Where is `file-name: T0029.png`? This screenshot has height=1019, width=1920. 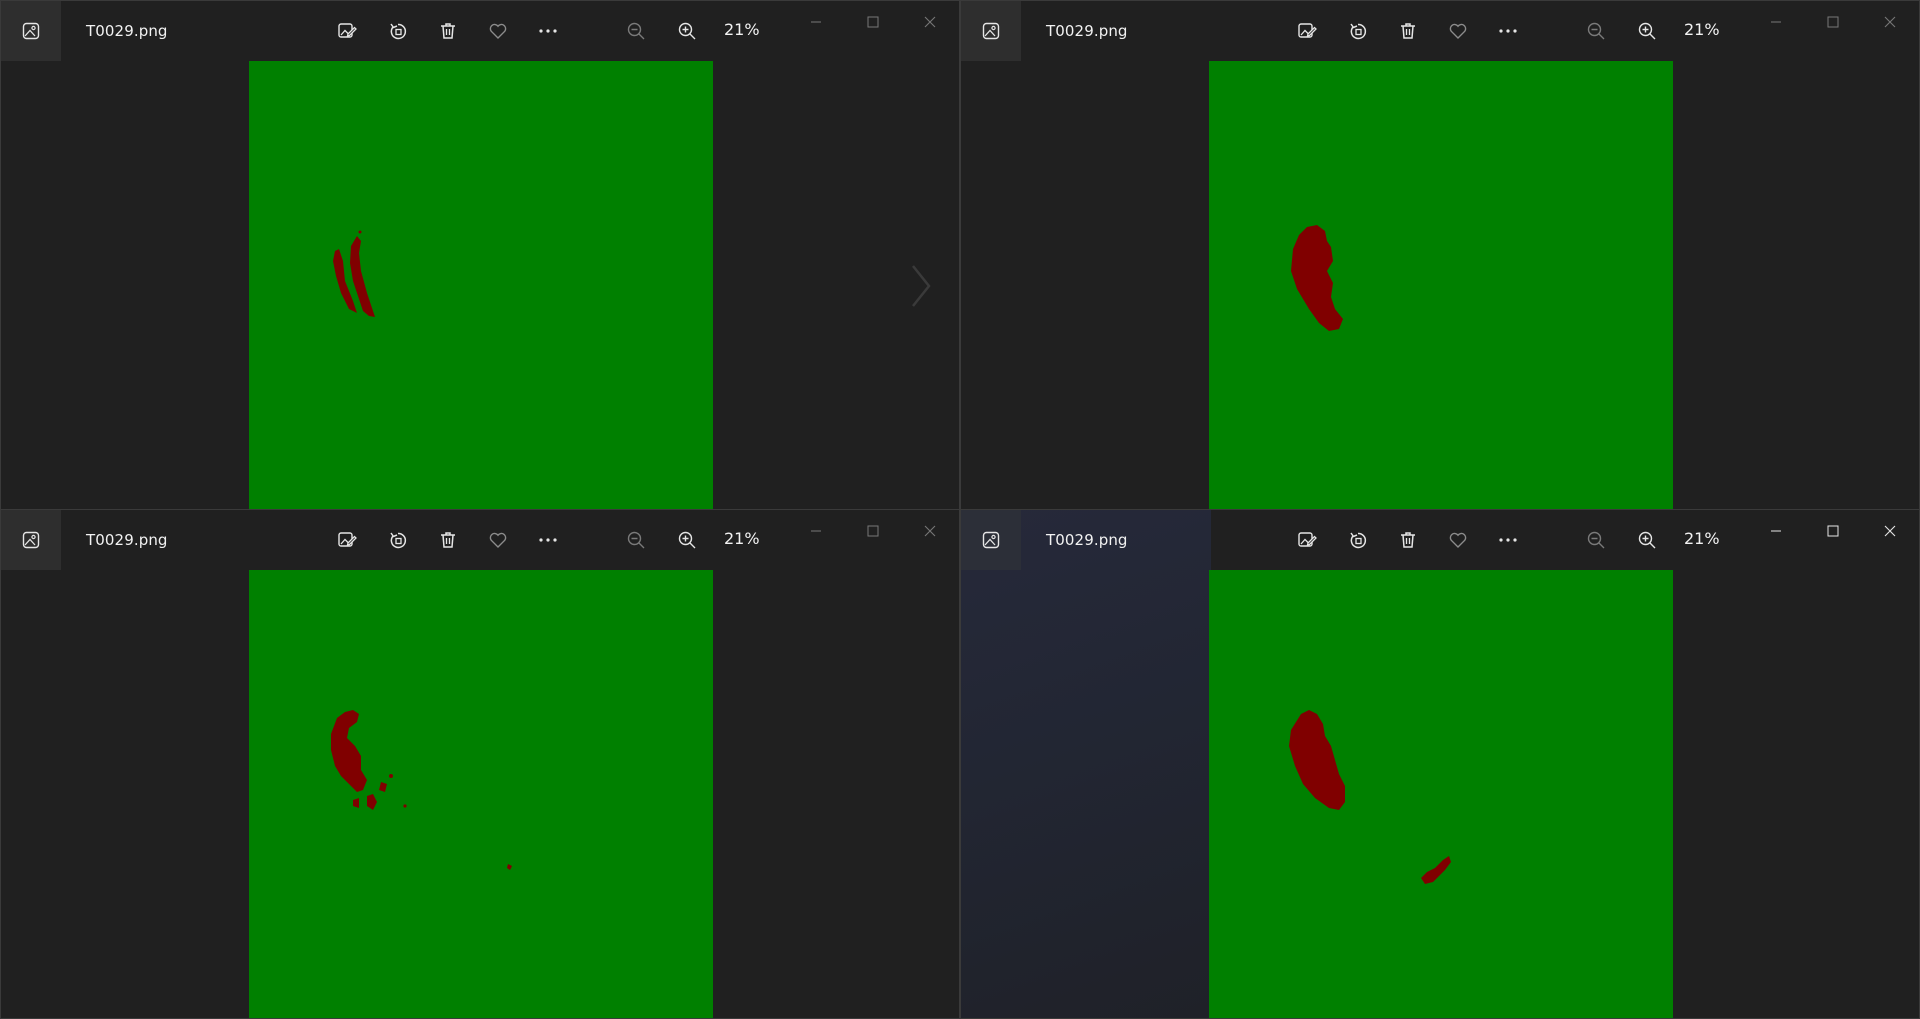
file-name: T0029.png is located at coordinates (127, 31).